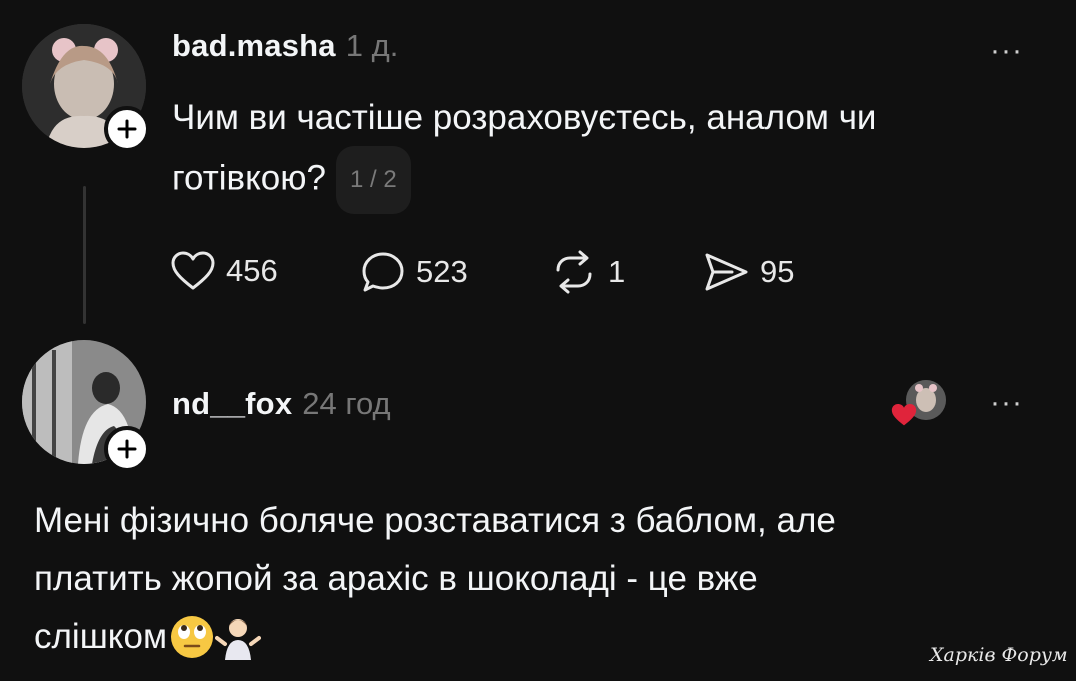 This screenshot has width=1076, height=681. What do you see at coordinates (414, 272) in the screenshot?
I see `reply-button: 523` at bounding box center [414, 272].